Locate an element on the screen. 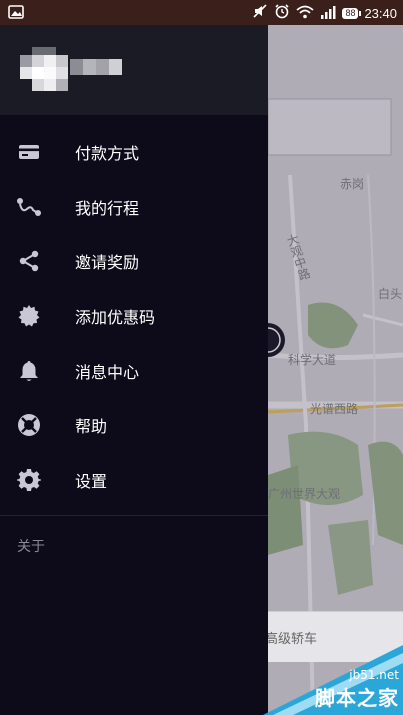  drawer-header is located at coordinates (134, 70).